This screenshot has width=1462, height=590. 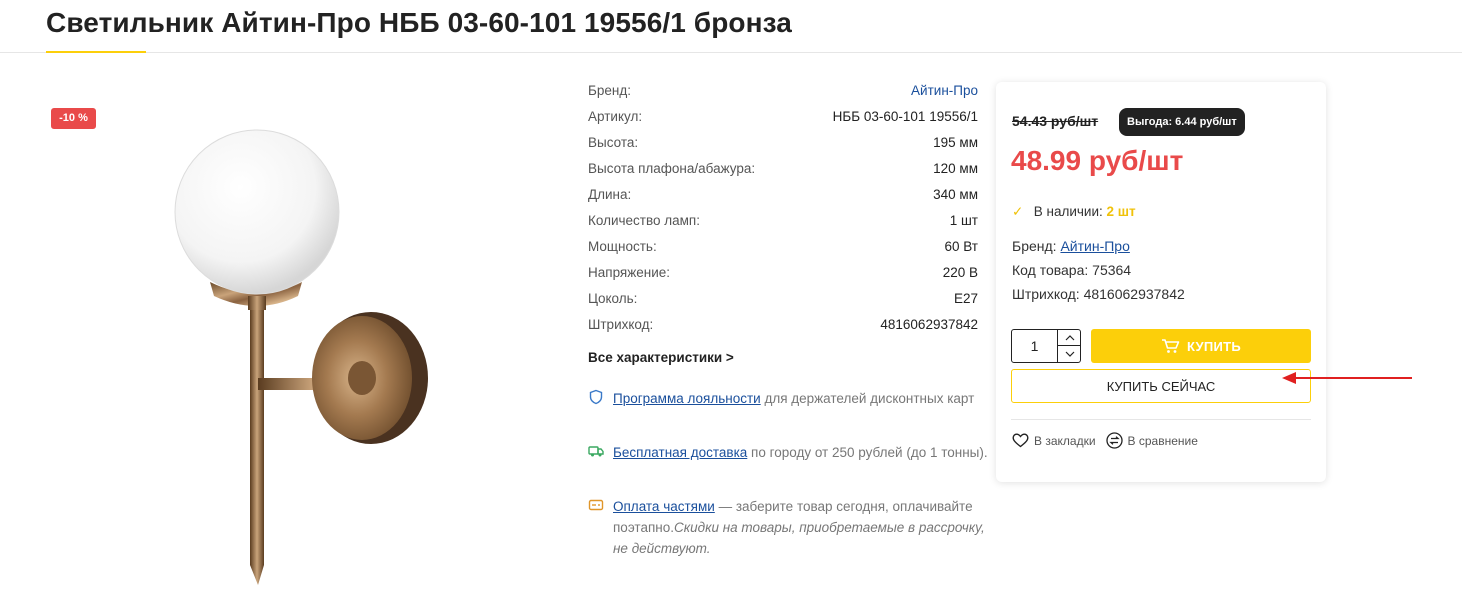 I want to click on all-specs-link: Все характеристики >, so click(x=661, y=357).